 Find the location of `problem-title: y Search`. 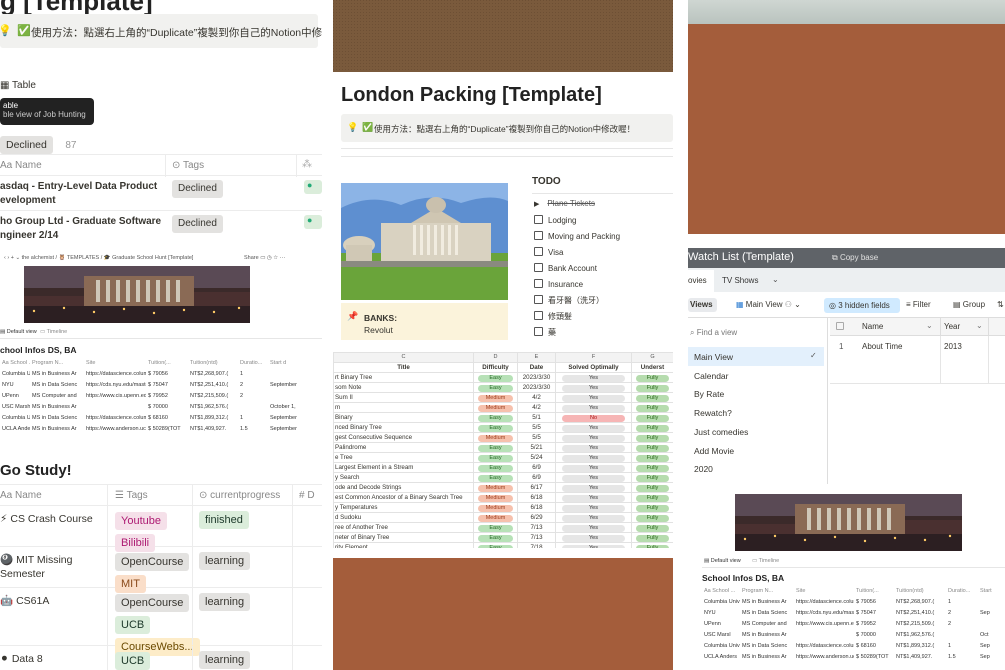

problem-title: y Search is located at coordinates (403, 477).